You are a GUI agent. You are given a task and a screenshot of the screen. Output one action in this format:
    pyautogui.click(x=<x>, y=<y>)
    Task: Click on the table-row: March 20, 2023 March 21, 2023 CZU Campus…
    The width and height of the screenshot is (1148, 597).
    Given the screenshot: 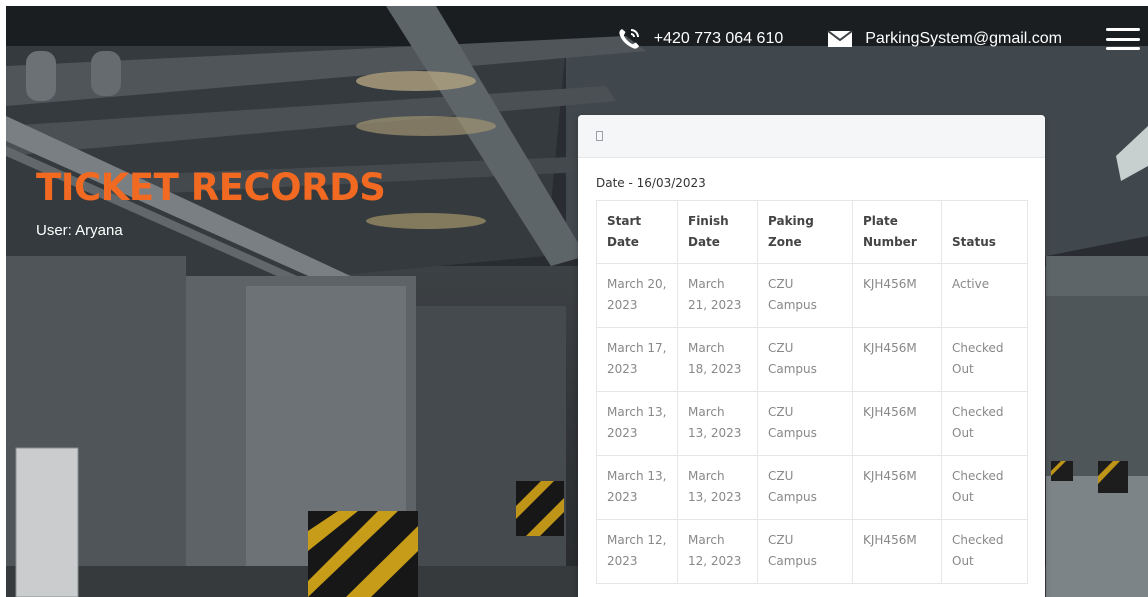 What is the action you would take?
    pyautogui.click(x=812, y=295)
    